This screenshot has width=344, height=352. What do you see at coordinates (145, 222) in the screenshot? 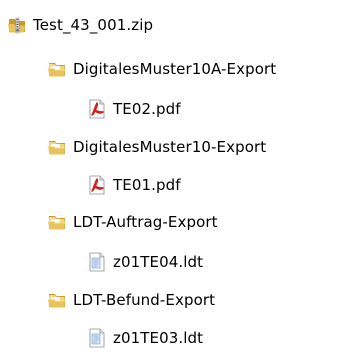
I see `tree-item-label: LDT-Auftrag-Export` at bounding box center [145, 222].